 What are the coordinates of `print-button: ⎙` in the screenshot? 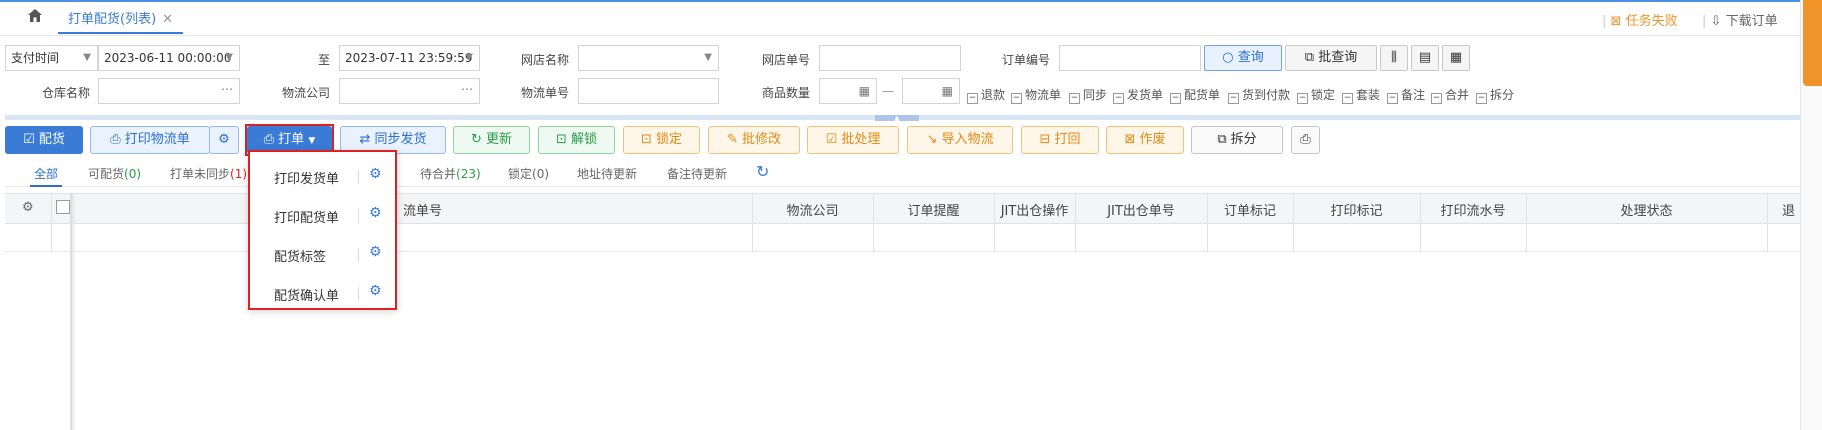 It's located at (1305, 140).